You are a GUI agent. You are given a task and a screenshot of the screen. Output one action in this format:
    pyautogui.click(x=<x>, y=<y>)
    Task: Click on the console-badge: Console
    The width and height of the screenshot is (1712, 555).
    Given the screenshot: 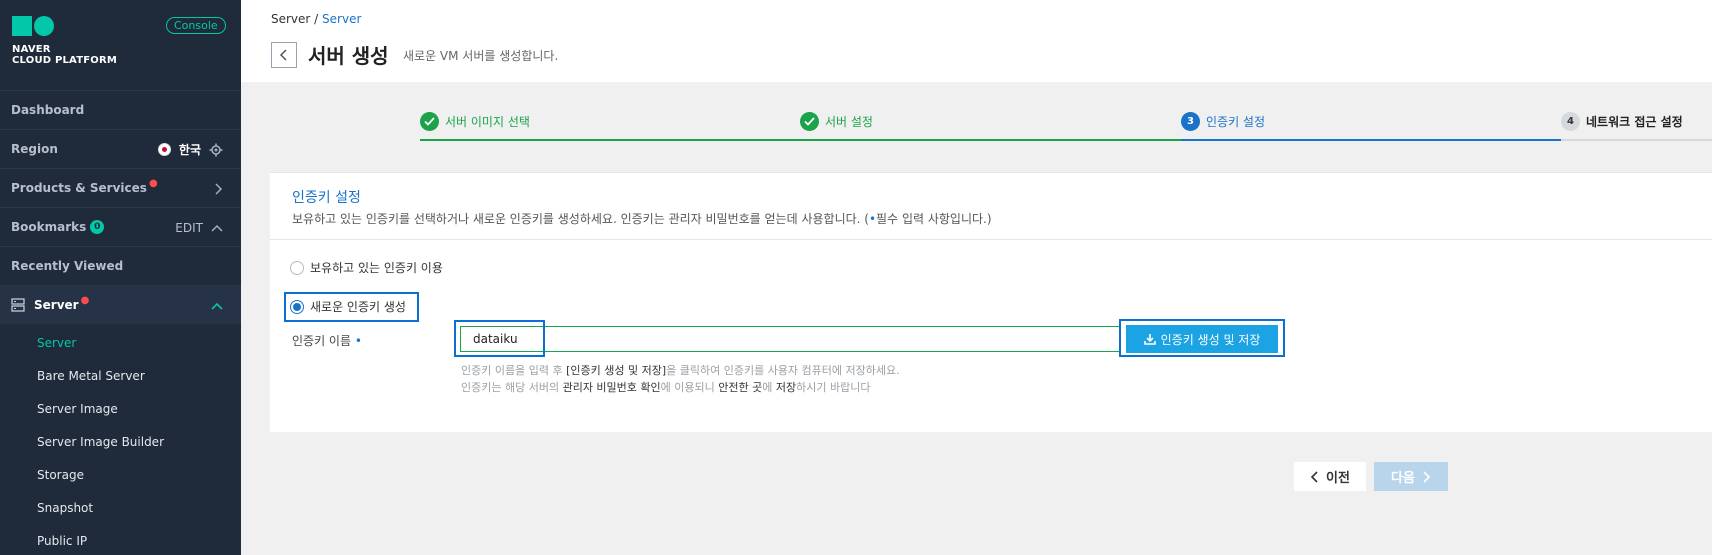 What is the action you would take?
    pyautogui.click(x=196, y=25)
    